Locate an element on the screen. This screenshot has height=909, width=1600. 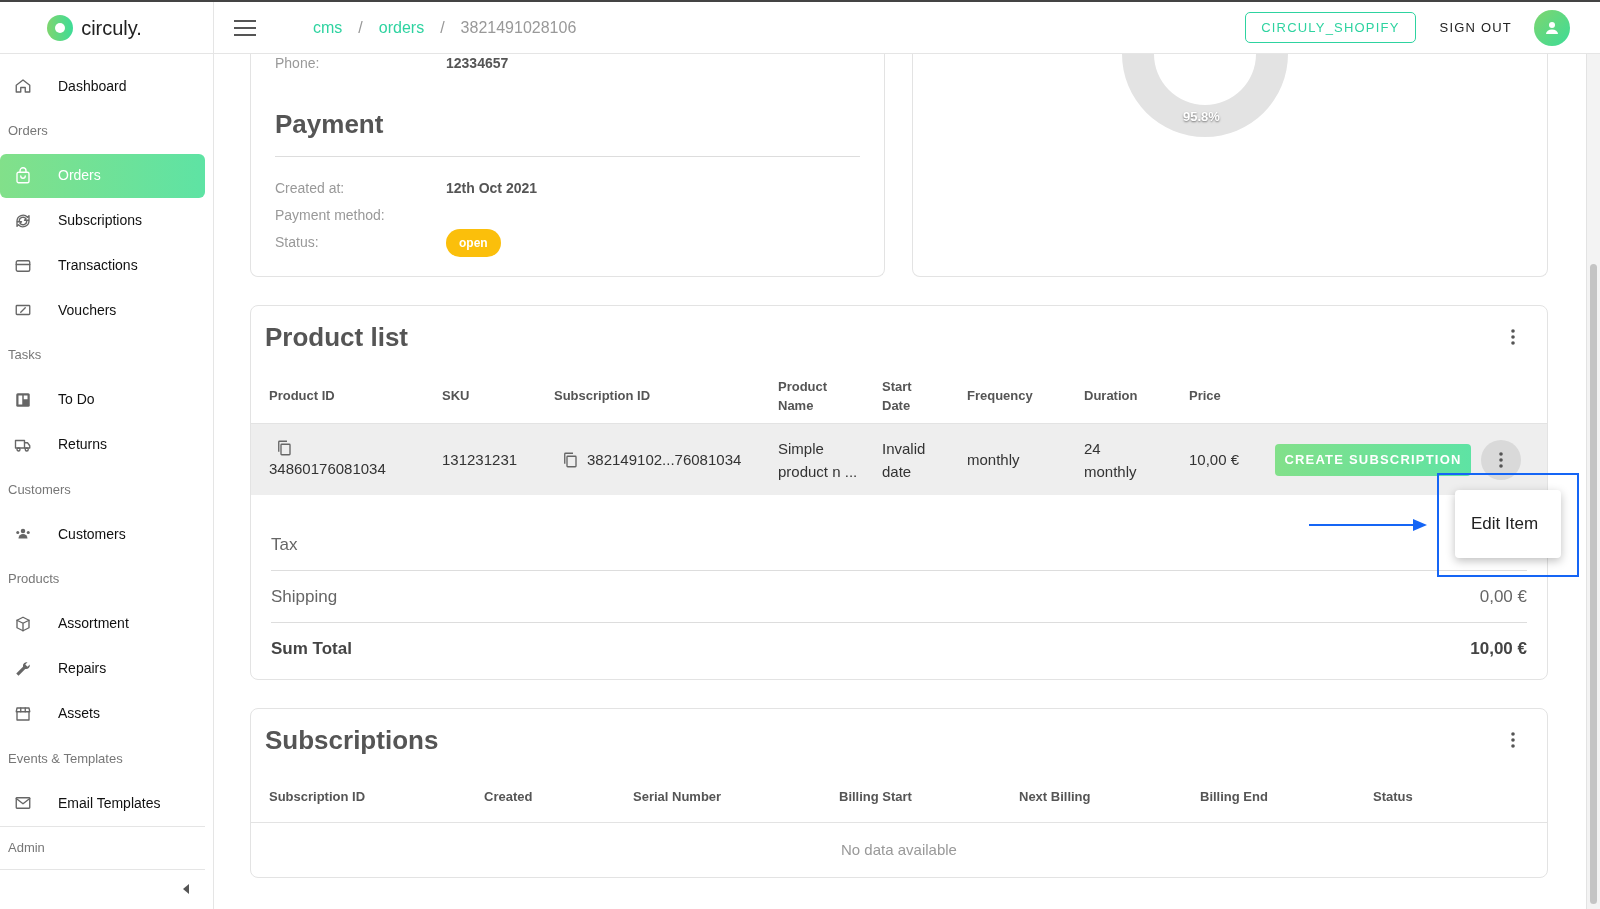
scrollbar-thumb is located at coordinates (1593, 584).